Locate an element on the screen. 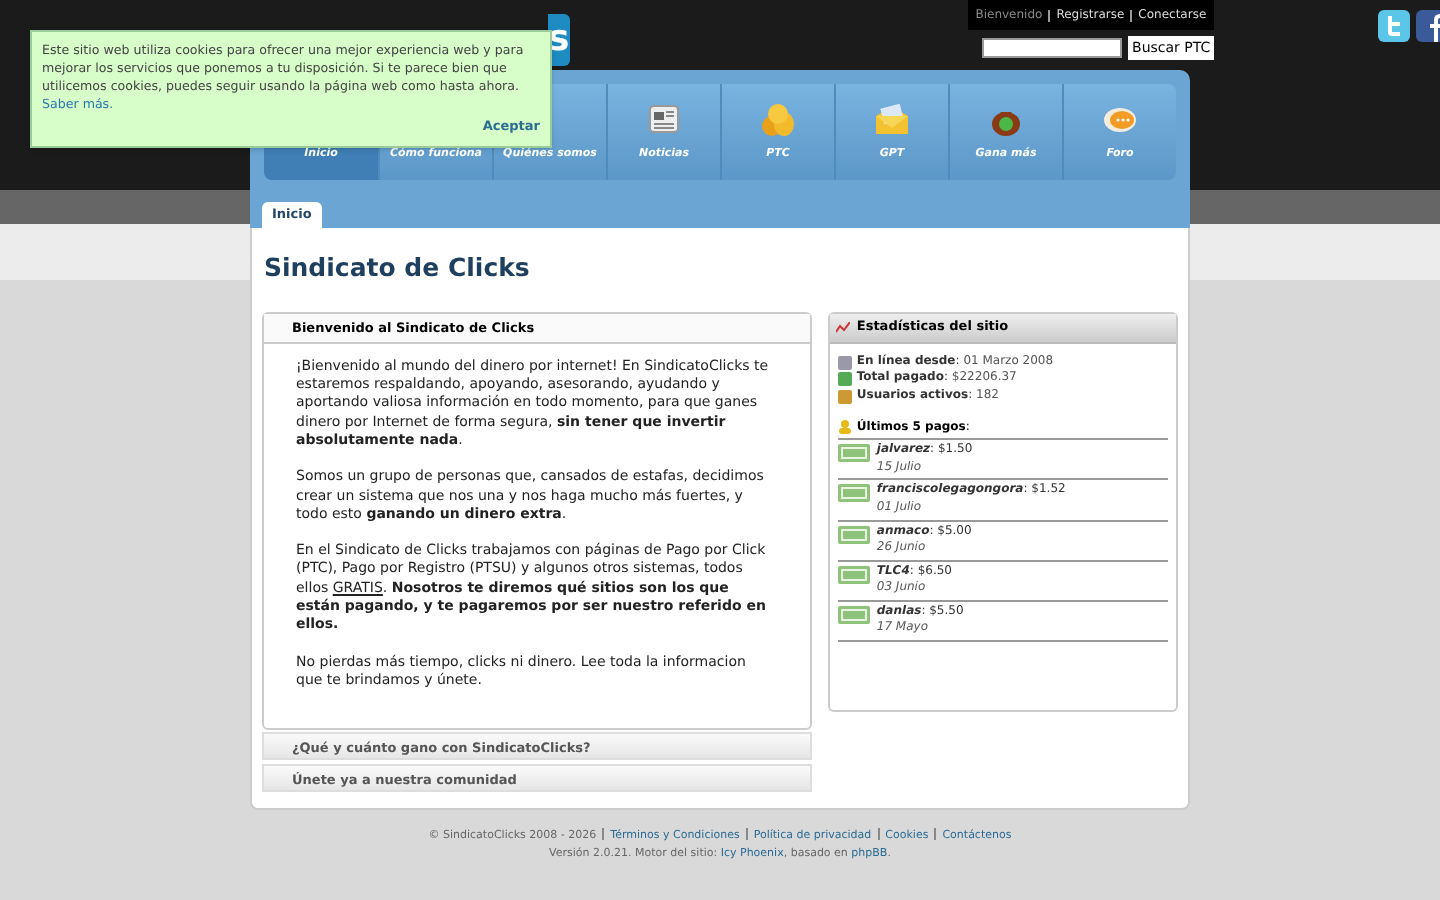 The height and width of the screenshot is (900, 1440). twitter-icon is located at coordinates (1394, 26).